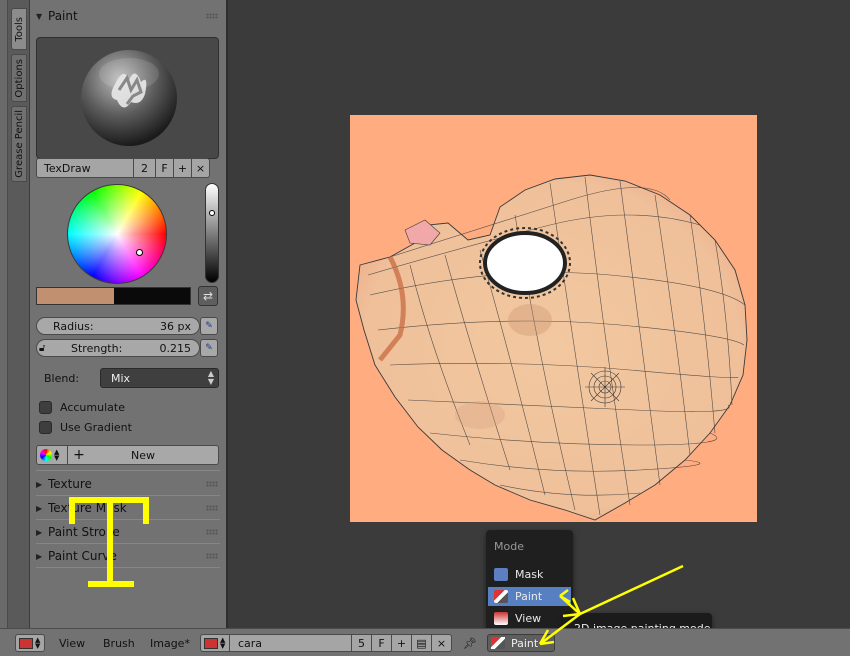 Image resolution: width=850 pixels, height=656 pixels. What do you see at coordinates (212, 233) in the screenshot?
I see `value-slider` at bounding box center [212, 233].